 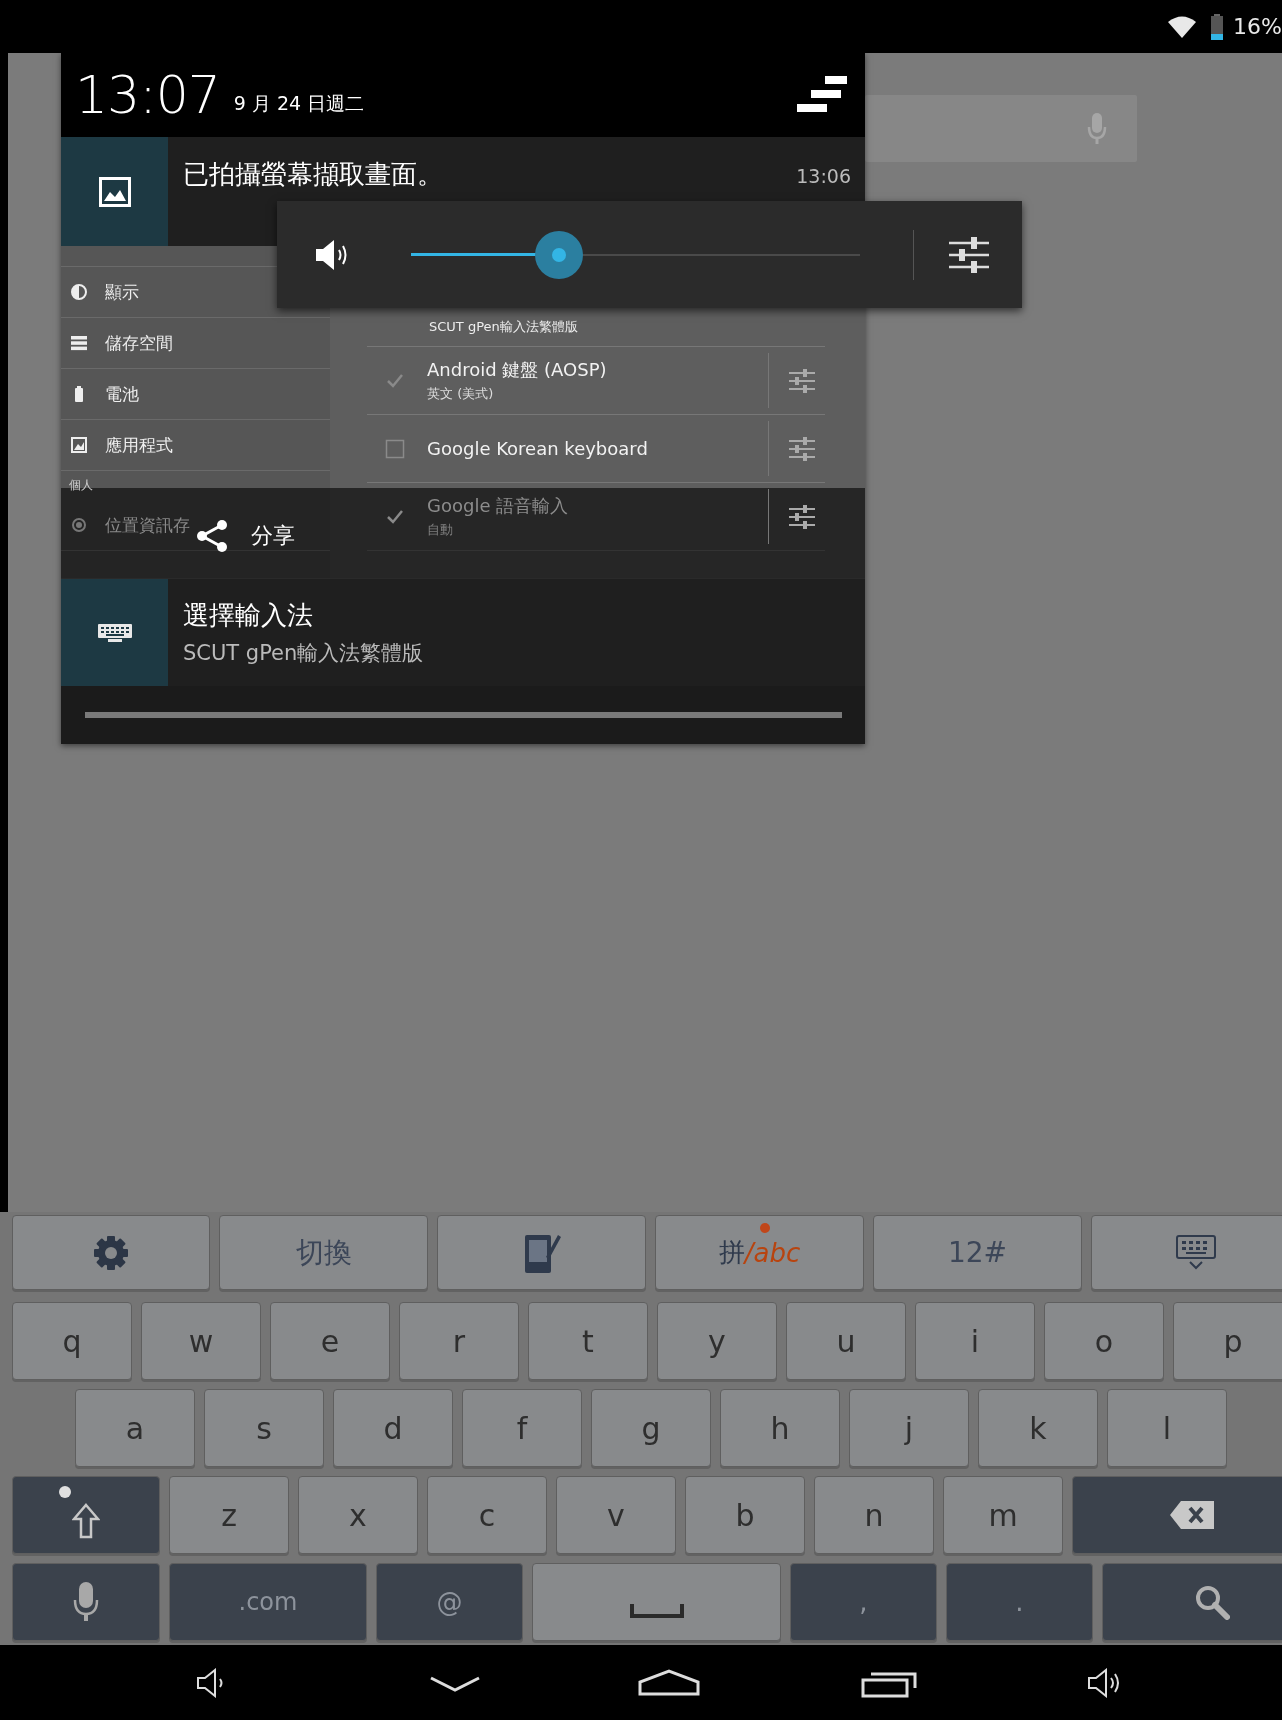 What do you see at coordinates (393, 1428) in the screenshot?
I see `letter-key: d` at bounding box center [393, 1428].